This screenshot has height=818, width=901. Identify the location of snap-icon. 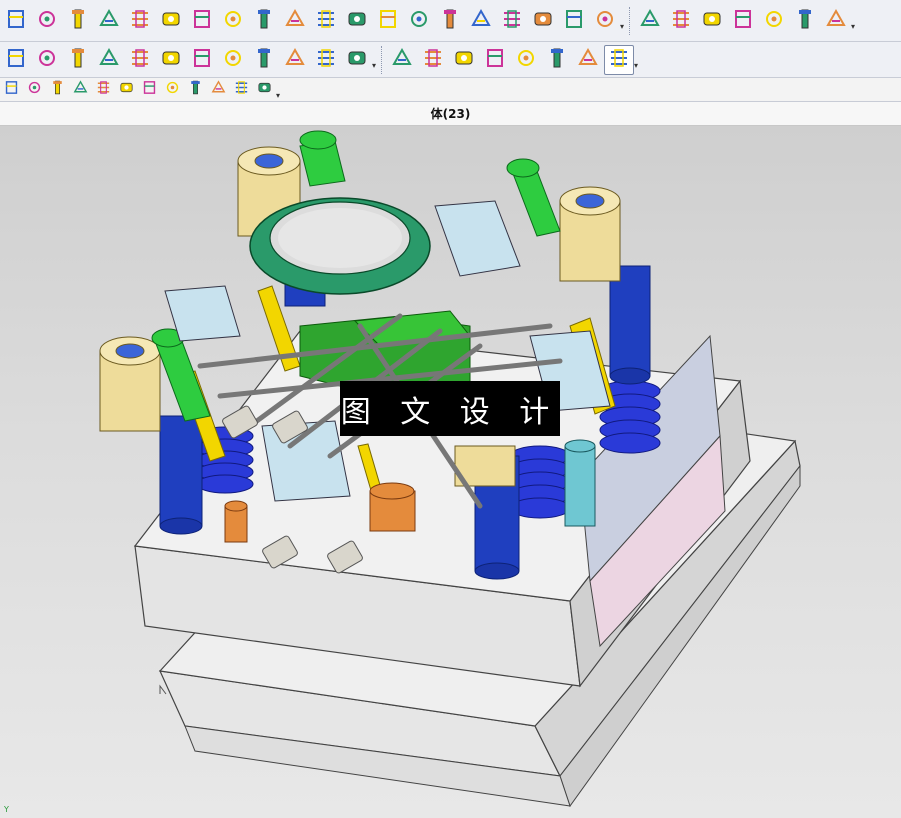
(34, 89).